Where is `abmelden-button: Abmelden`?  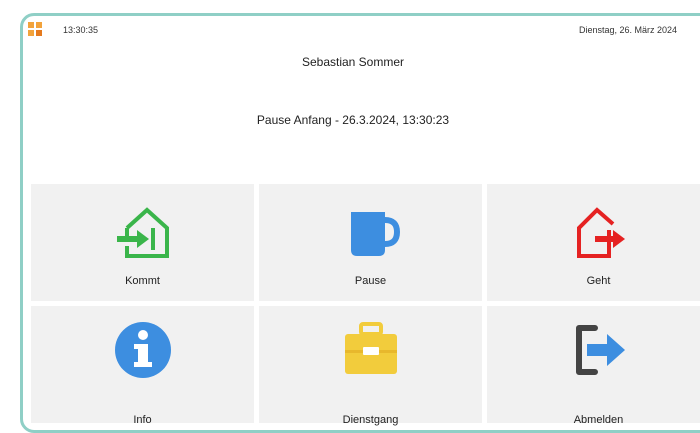 abmelden-button: Abmelden is located at coordinates (593, 366).